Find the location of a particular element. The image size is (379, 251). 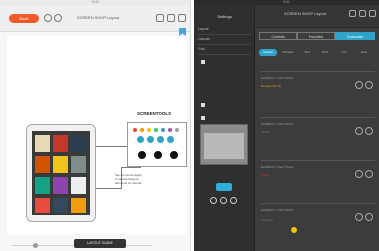

sidebar-title: Settings is located at coordinates (224, 16).